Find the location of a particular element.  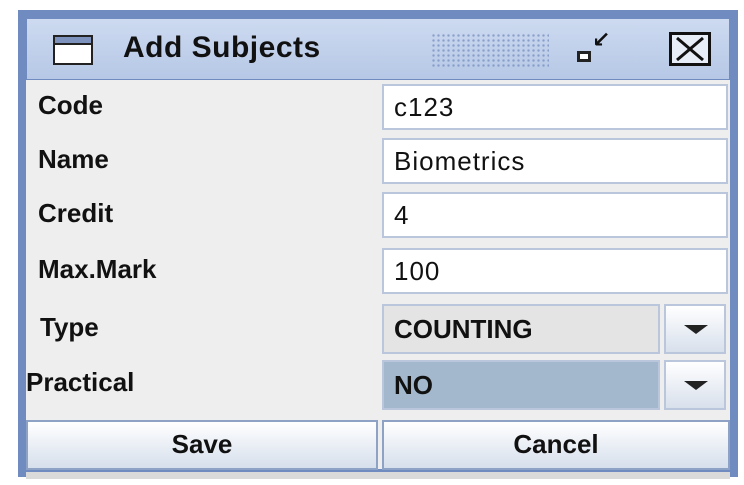

code-field: c123 is located at coordinates (555, 107).